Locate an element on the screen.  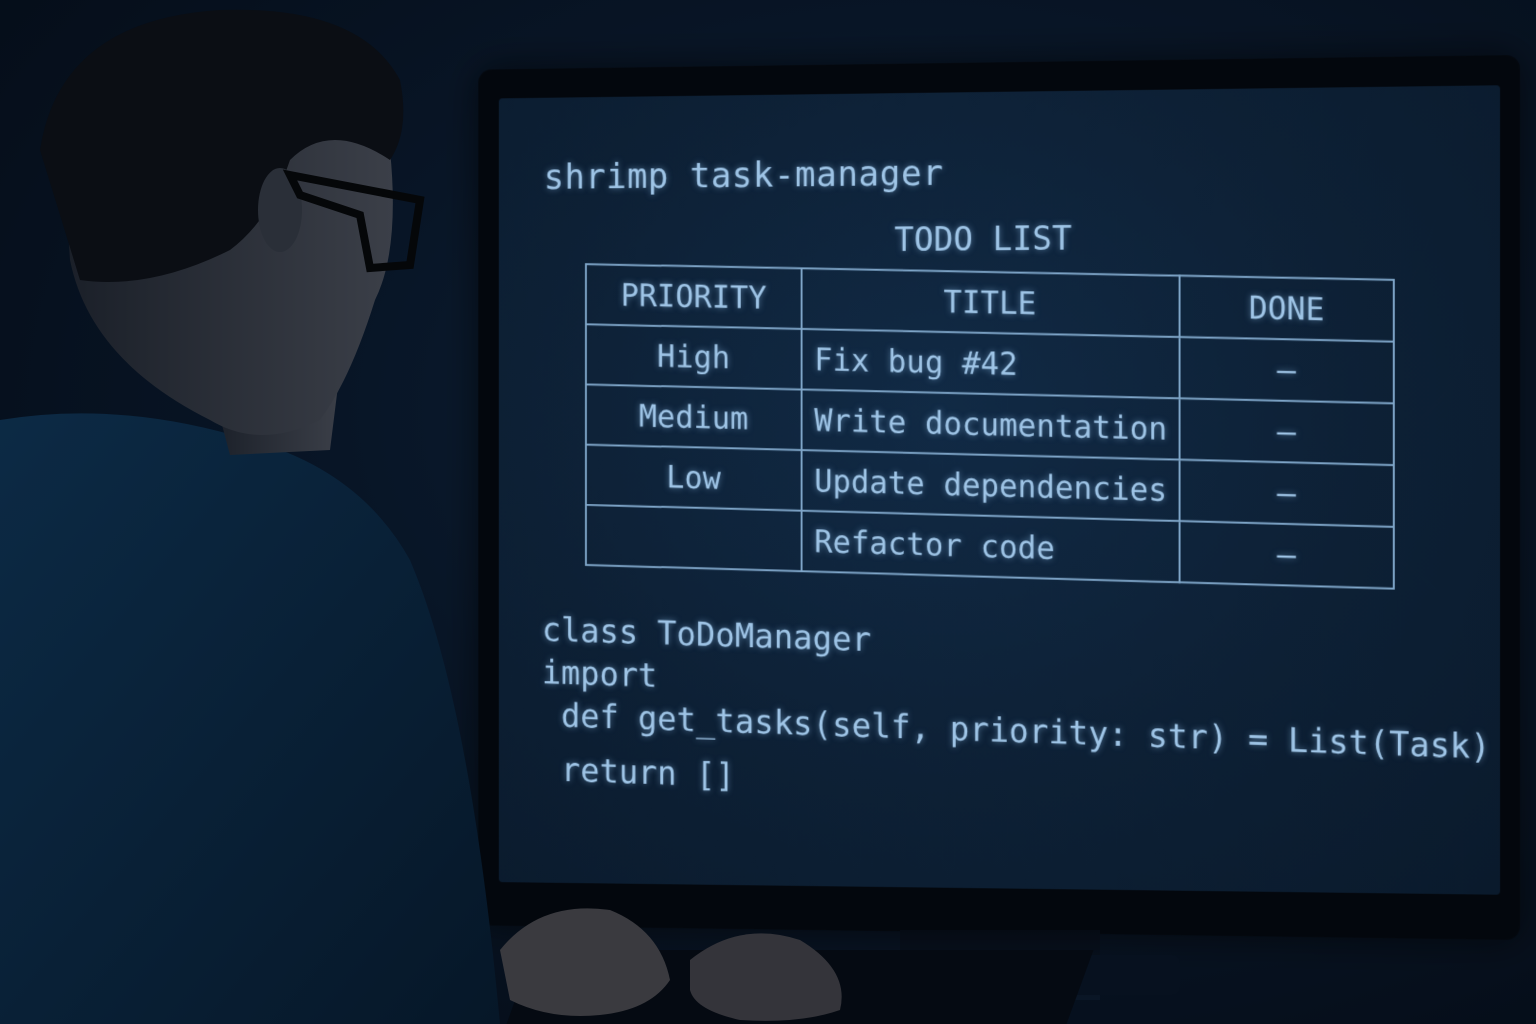
cell-priority: Medium is located at coordinates (693, 417).